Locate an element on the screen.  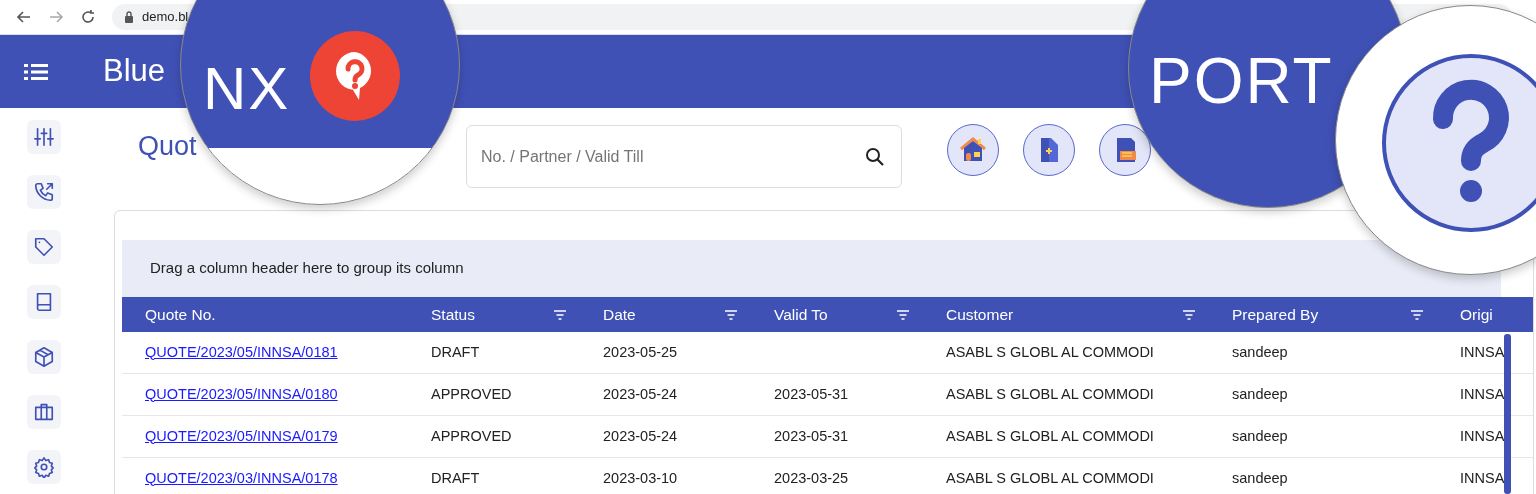
page-title: Quot is located at coordinates (168, 146).